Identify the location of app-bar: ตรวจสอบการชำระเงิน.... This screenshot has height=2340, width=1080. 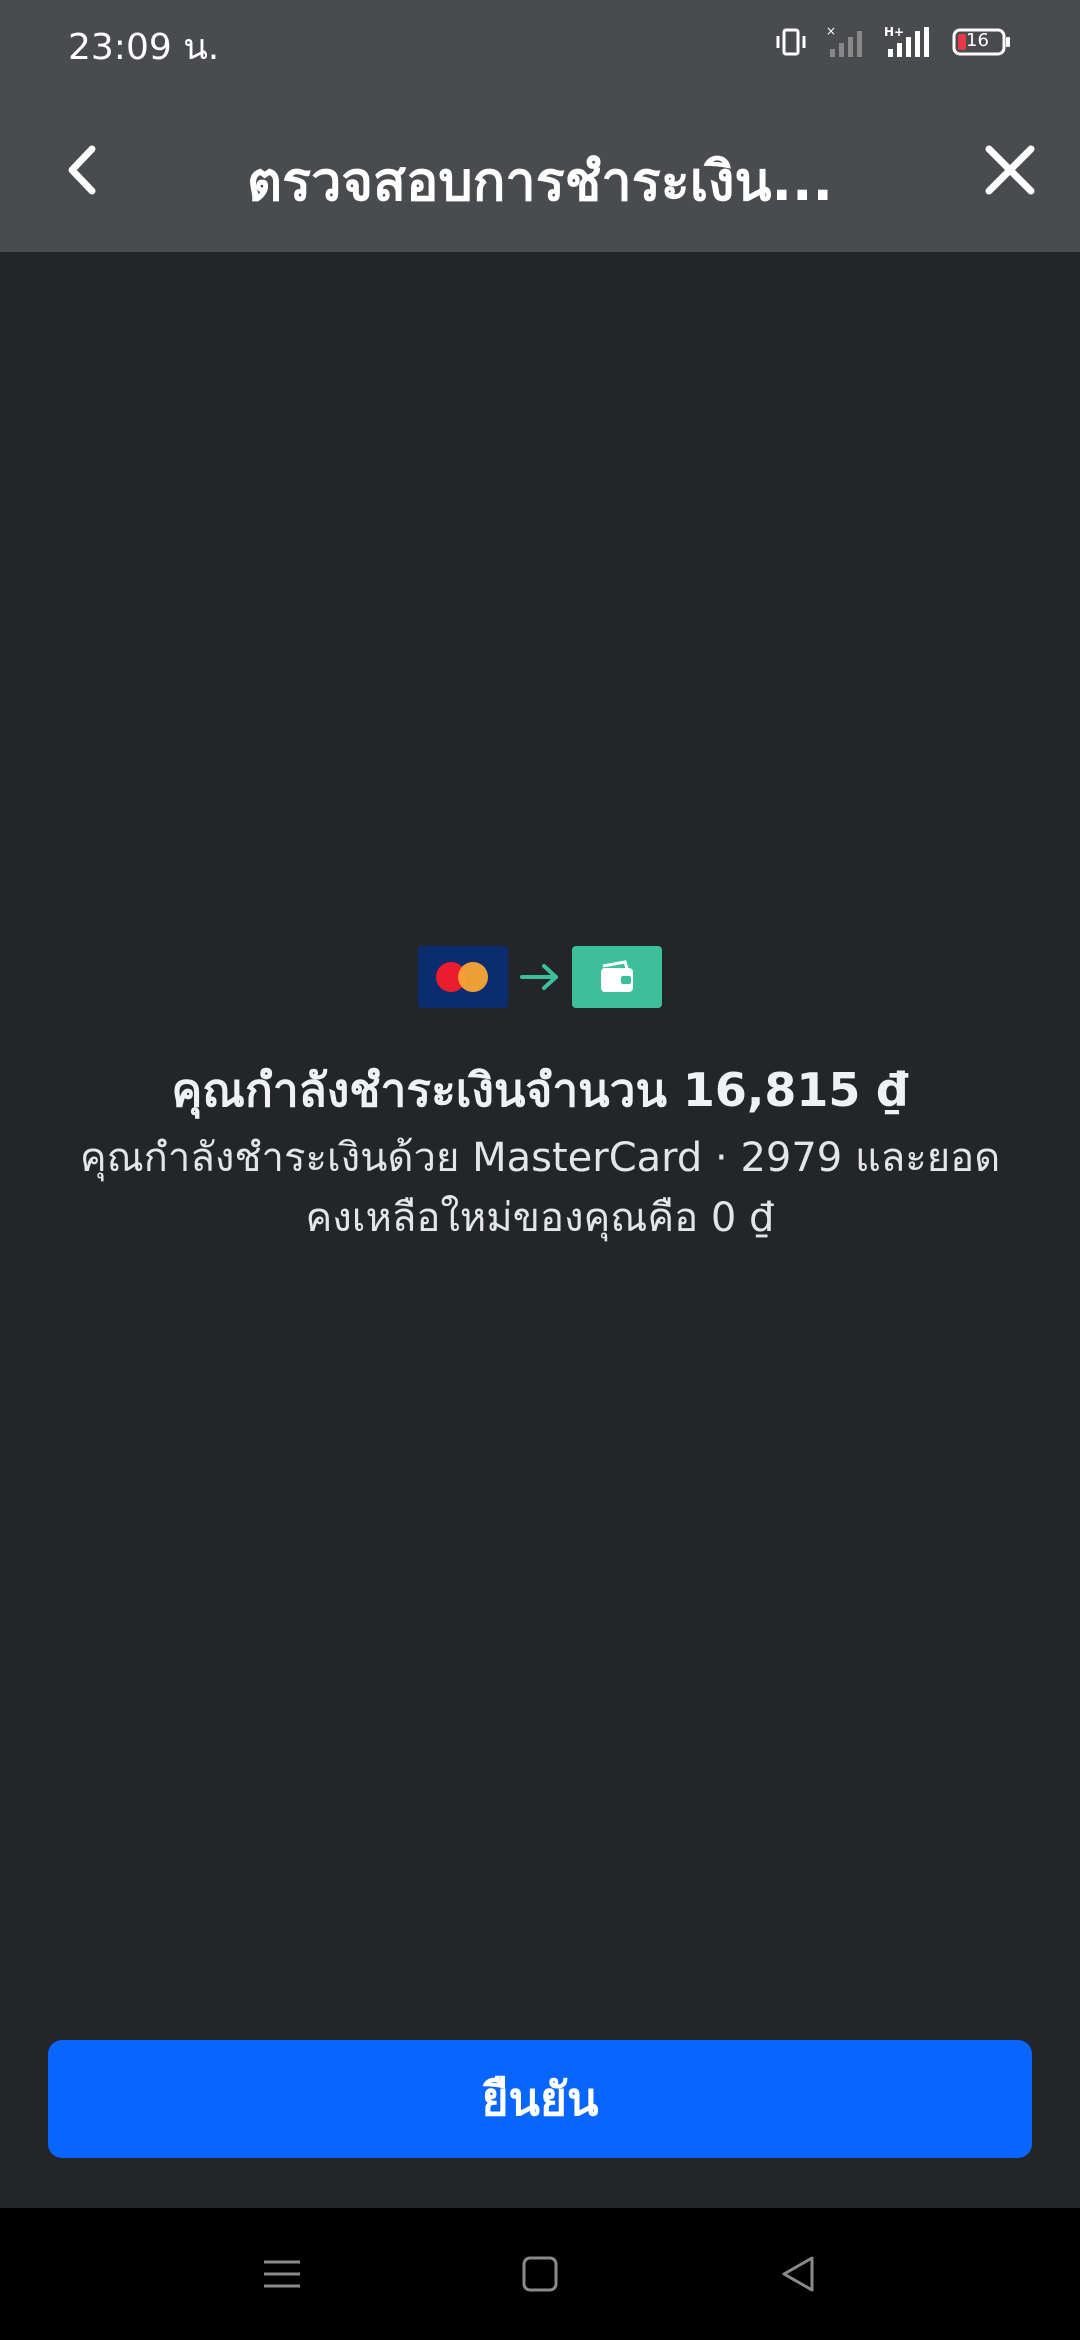
(540, 168).